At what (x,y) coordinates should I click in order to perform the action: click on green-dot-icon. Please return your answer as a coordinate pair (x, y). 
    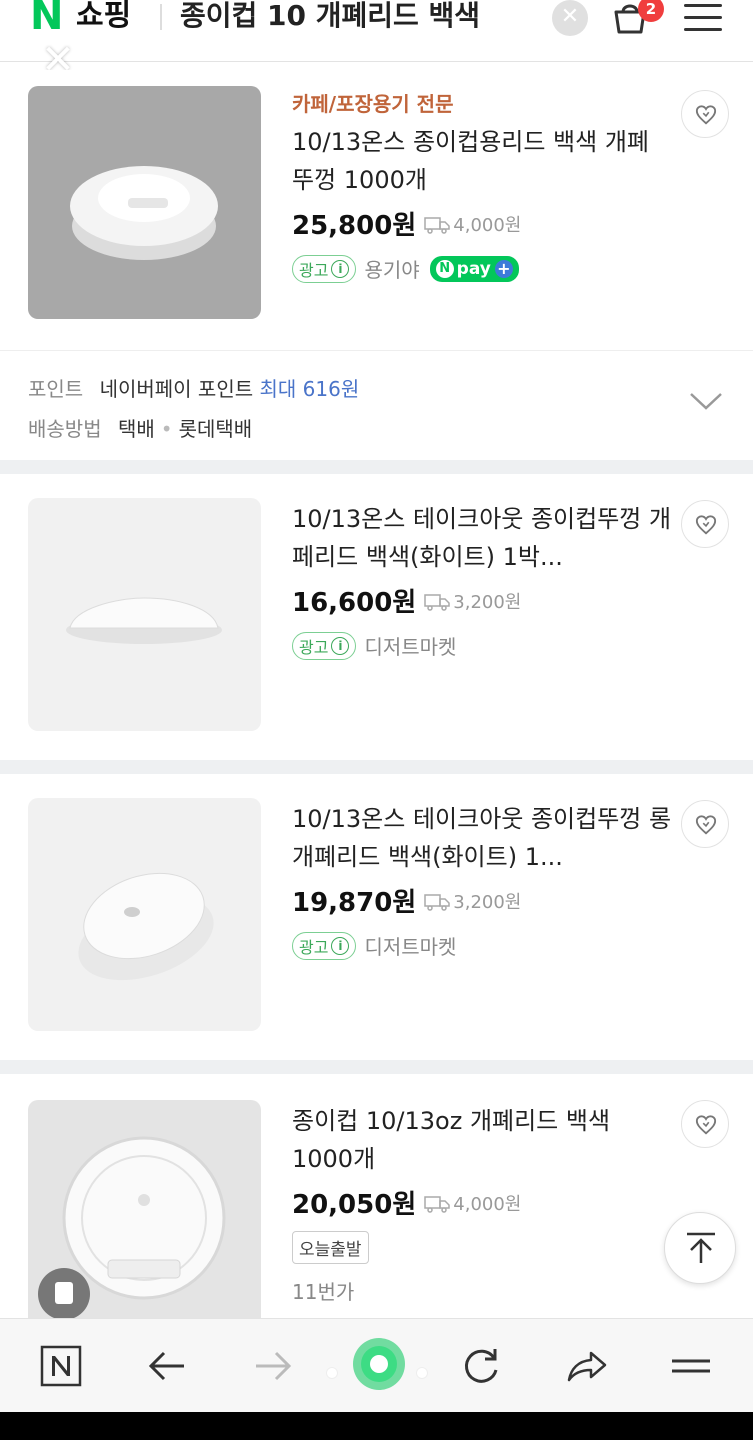
    Looking at the image, I should click on (379, 1364).